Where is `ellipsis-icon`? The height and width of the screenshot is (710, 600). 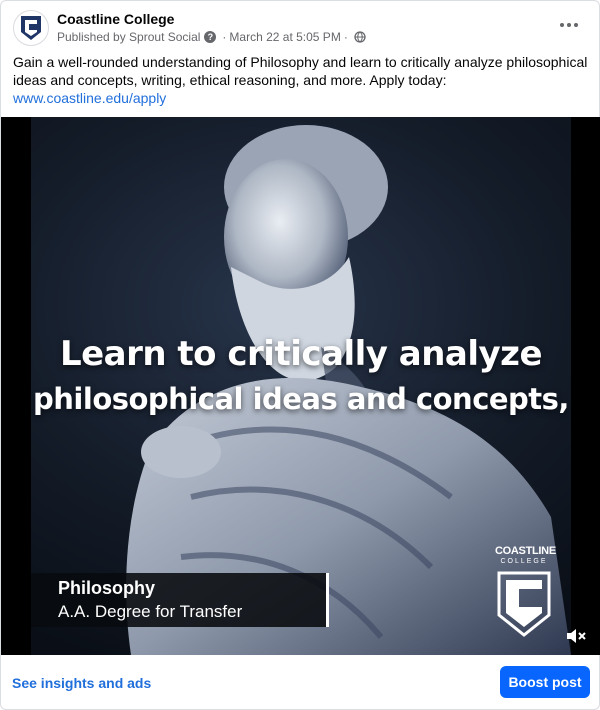
ellipsis-icon is located at coordinates (569, 25).